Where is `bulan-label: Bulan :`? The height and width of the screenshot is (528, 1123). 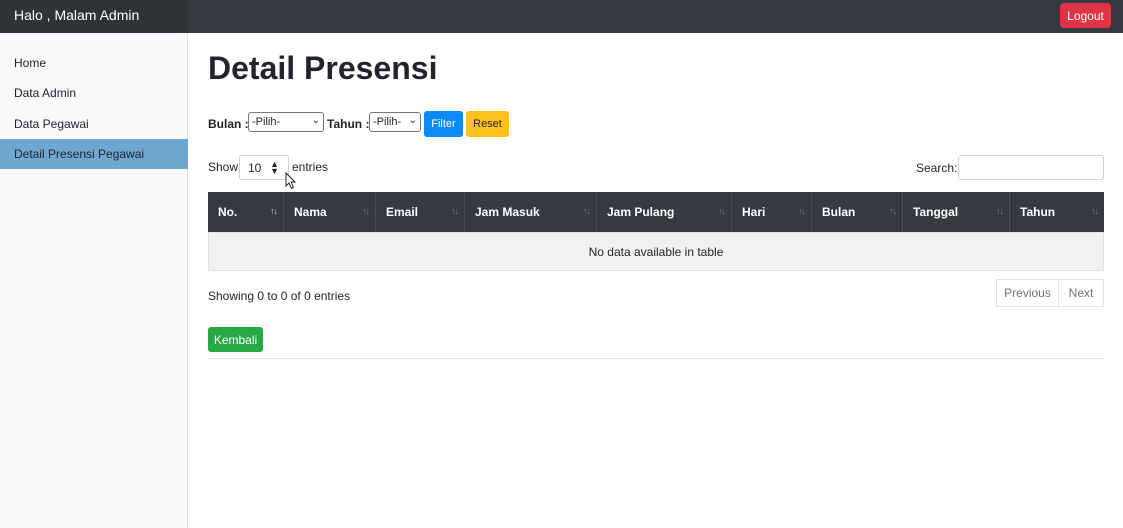 bulan-label: Bulan : is located at coordinates (228, 124).